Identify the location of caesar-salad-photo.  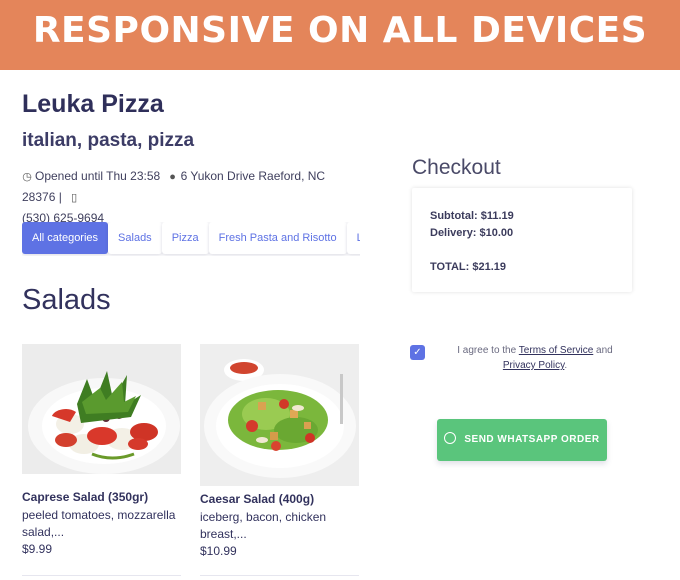
(279, 415).